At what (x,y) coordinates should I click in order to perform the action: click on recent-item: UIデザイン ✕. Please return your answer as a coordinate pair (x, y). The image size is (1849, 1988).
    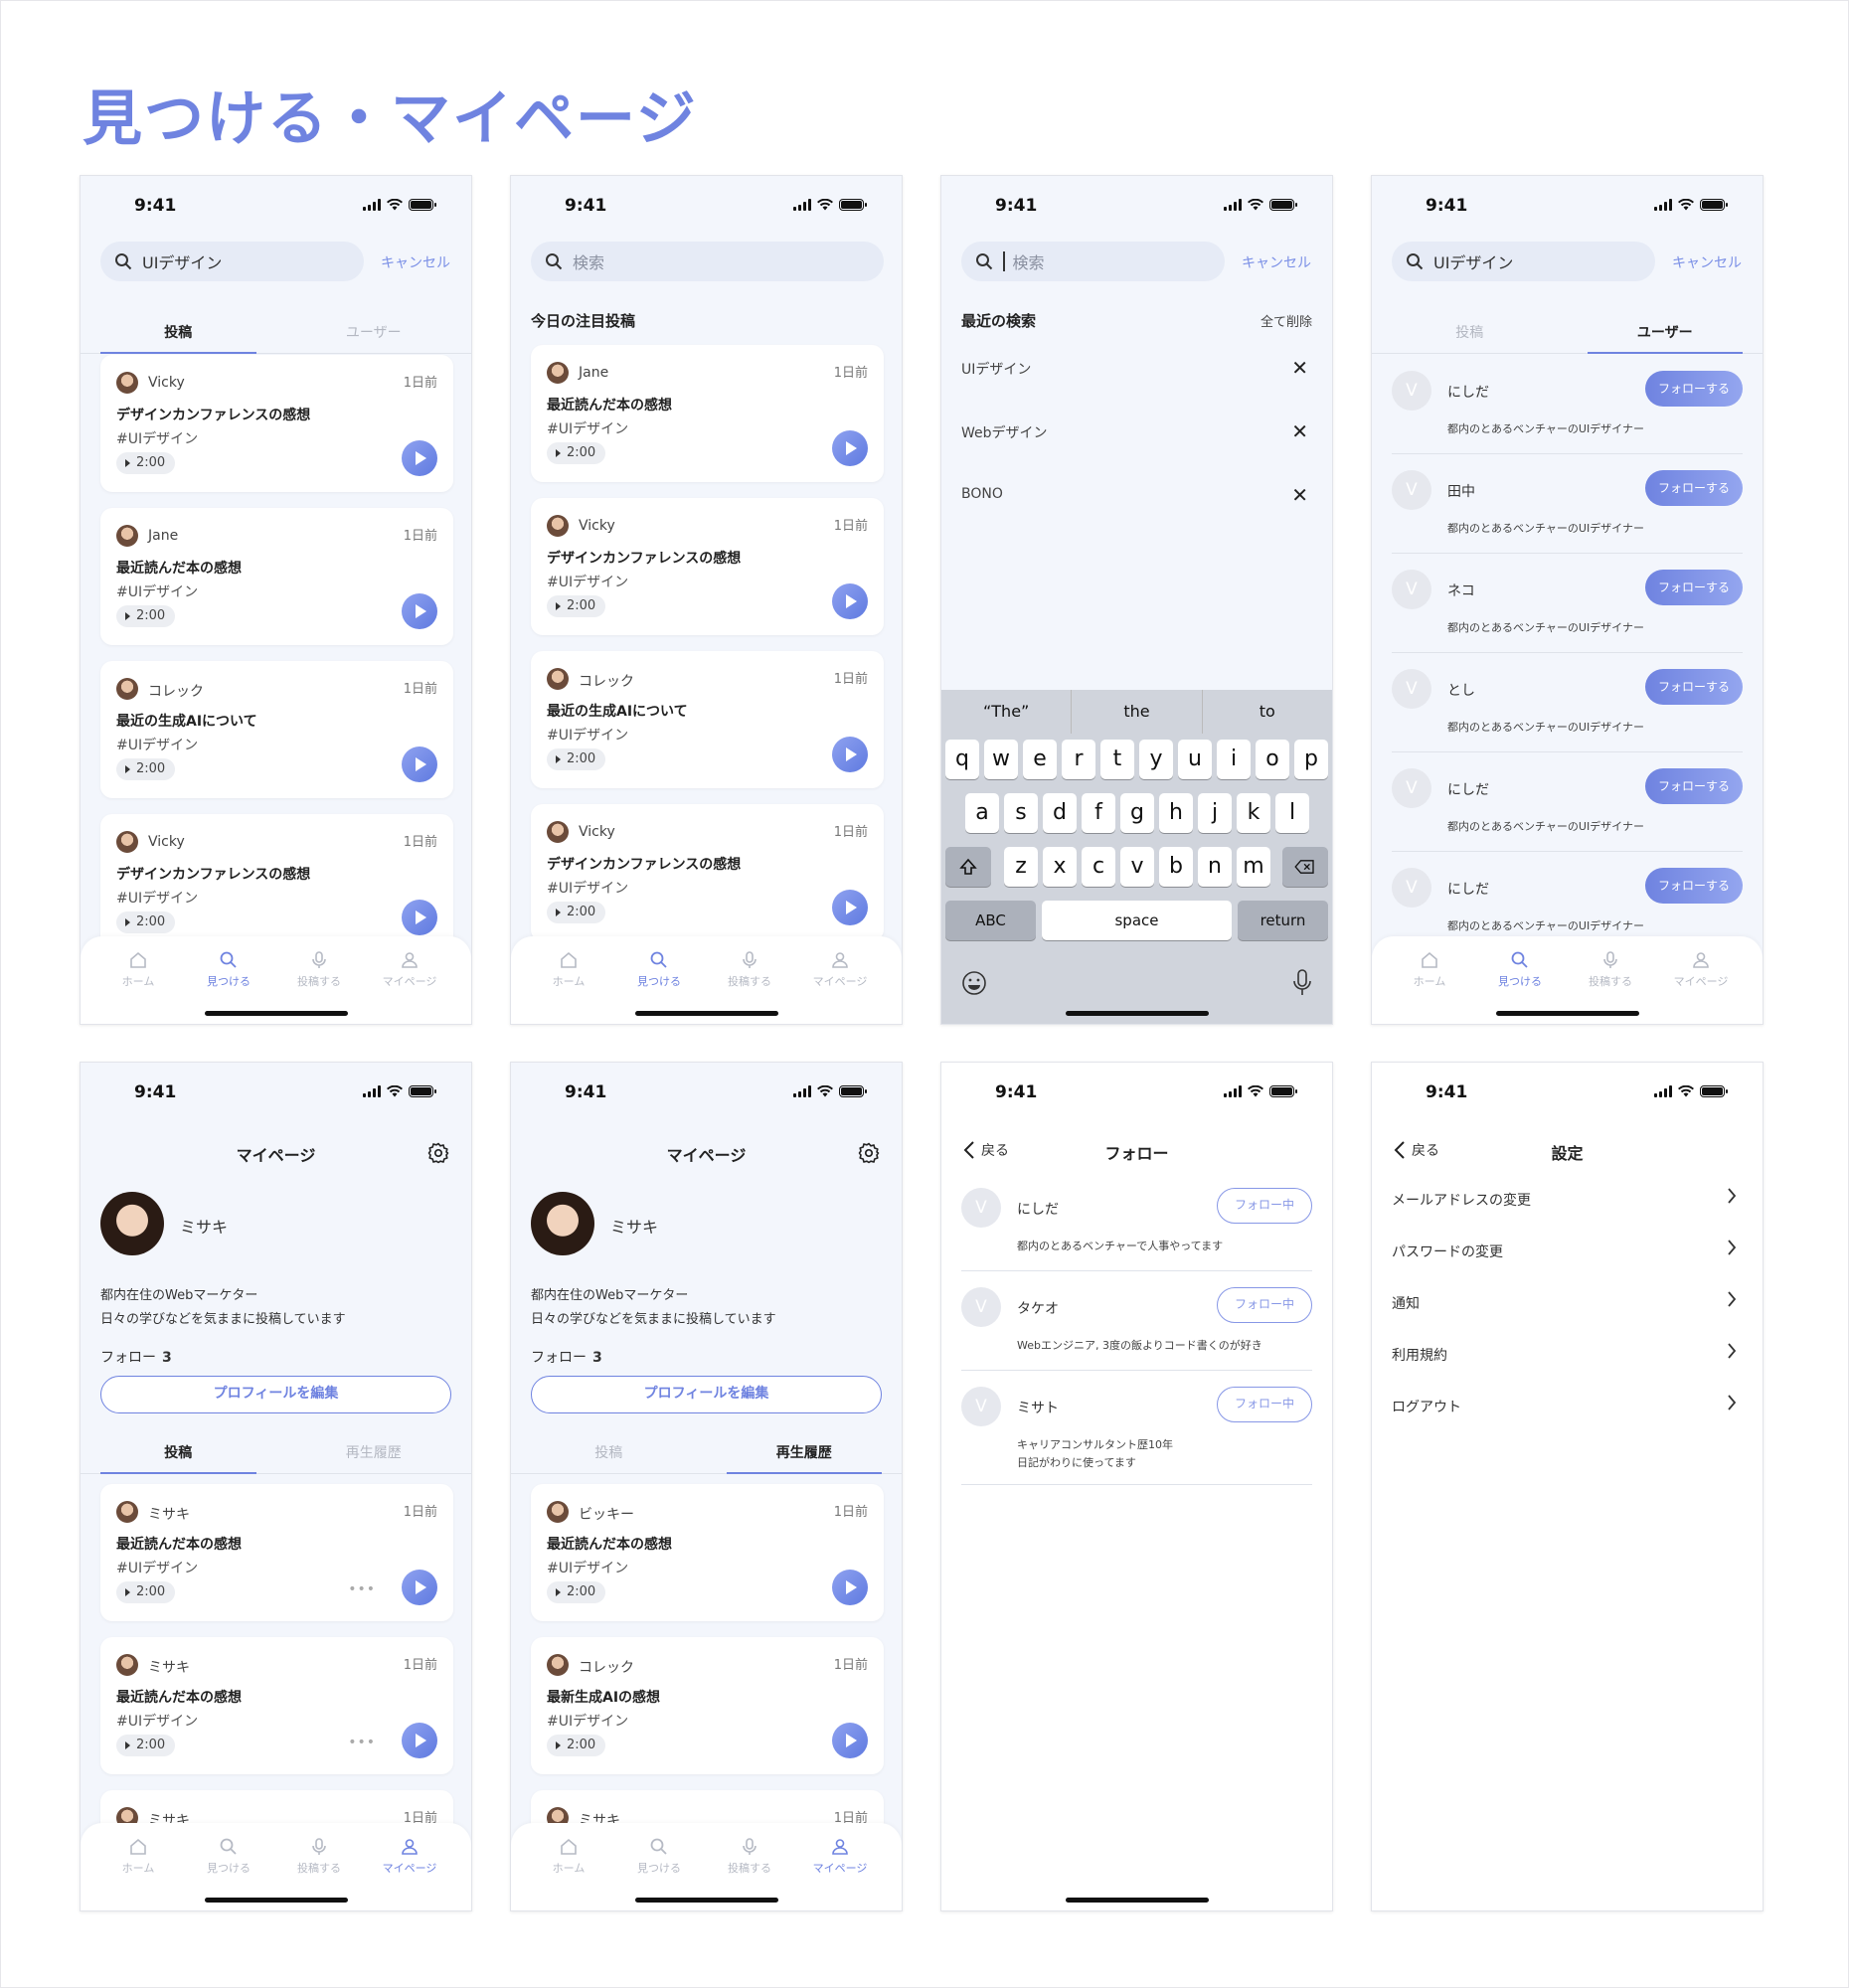
    Looking at the image, I should click on (1136, 368).